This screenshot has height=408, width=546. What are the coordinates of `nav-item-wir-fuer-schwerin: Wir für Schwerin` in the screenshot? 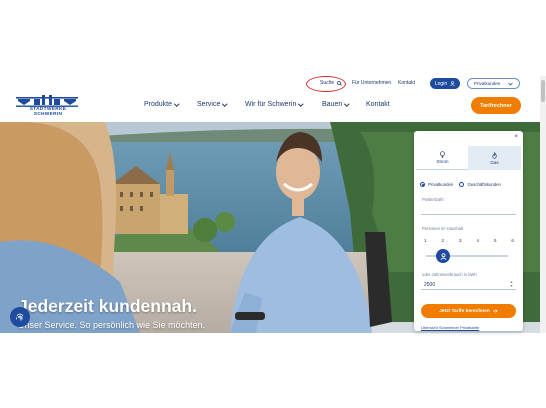 It's located at (274, 104).